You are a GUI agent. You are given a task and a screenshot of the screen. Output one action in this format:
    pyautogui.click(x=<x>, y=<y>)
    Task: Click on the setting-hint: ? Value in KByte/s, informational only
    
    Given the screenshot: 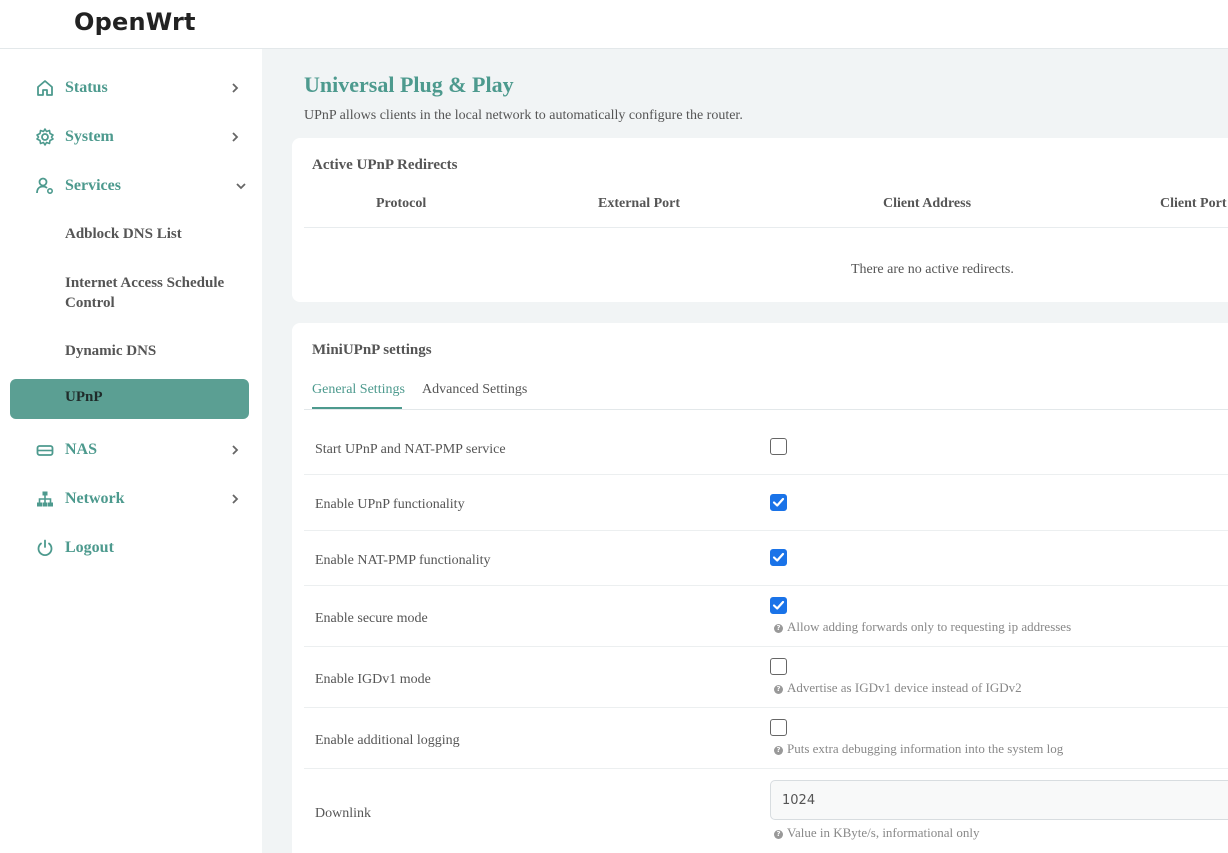 What is the action you would take?
    pyautogui.click(x=876, y=833)
    